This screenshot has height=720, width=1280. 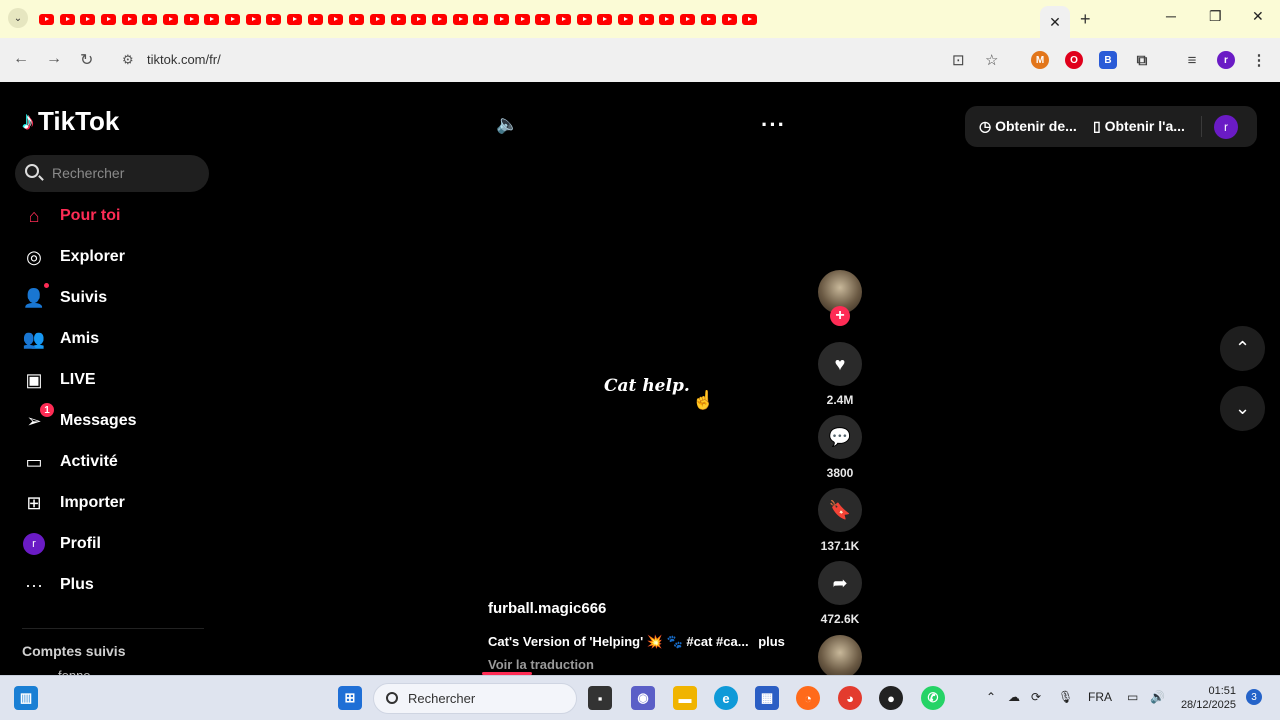 What do you see at coordinates (112, 544) in the screenshot?
I see `sidebar-item-profil: r Profil` at bounding box center [112, 544].